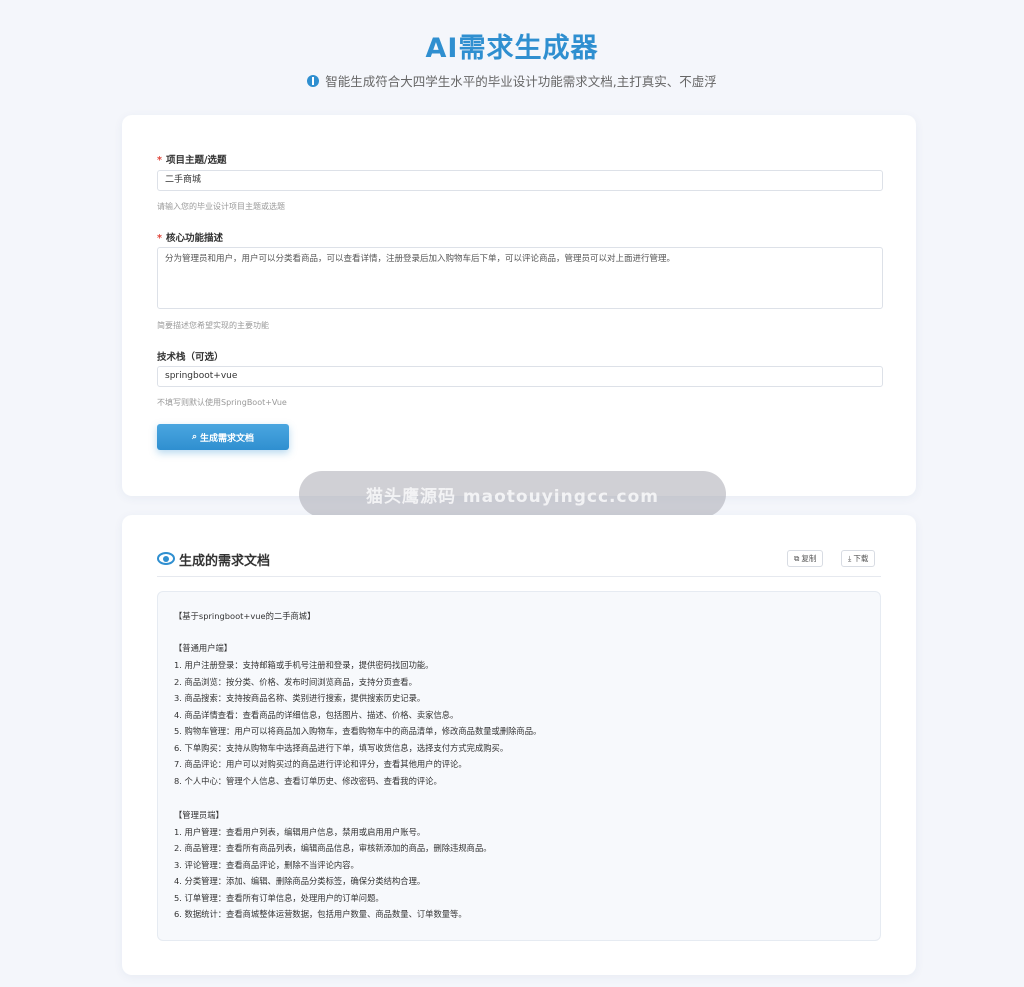 The height and width of the screenshot is (987, 1024). I want to click on admin-section-heading: 【管理员端】, so click(199, 815).